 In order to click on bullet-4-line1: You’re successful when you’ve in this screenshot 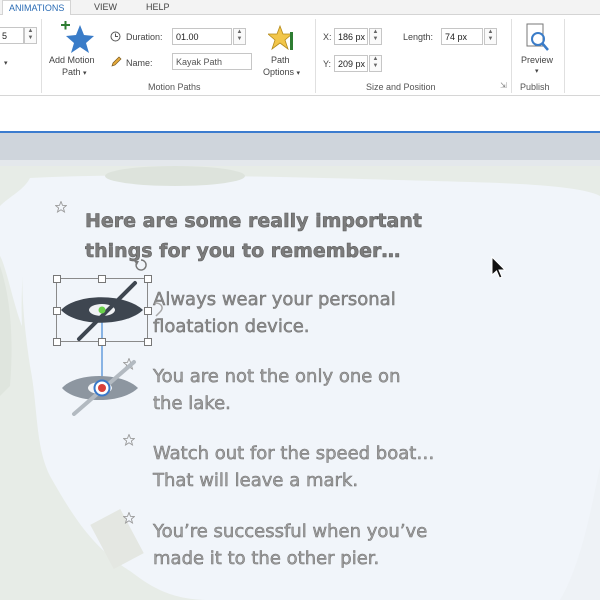, I will do `click(290, 532)`.